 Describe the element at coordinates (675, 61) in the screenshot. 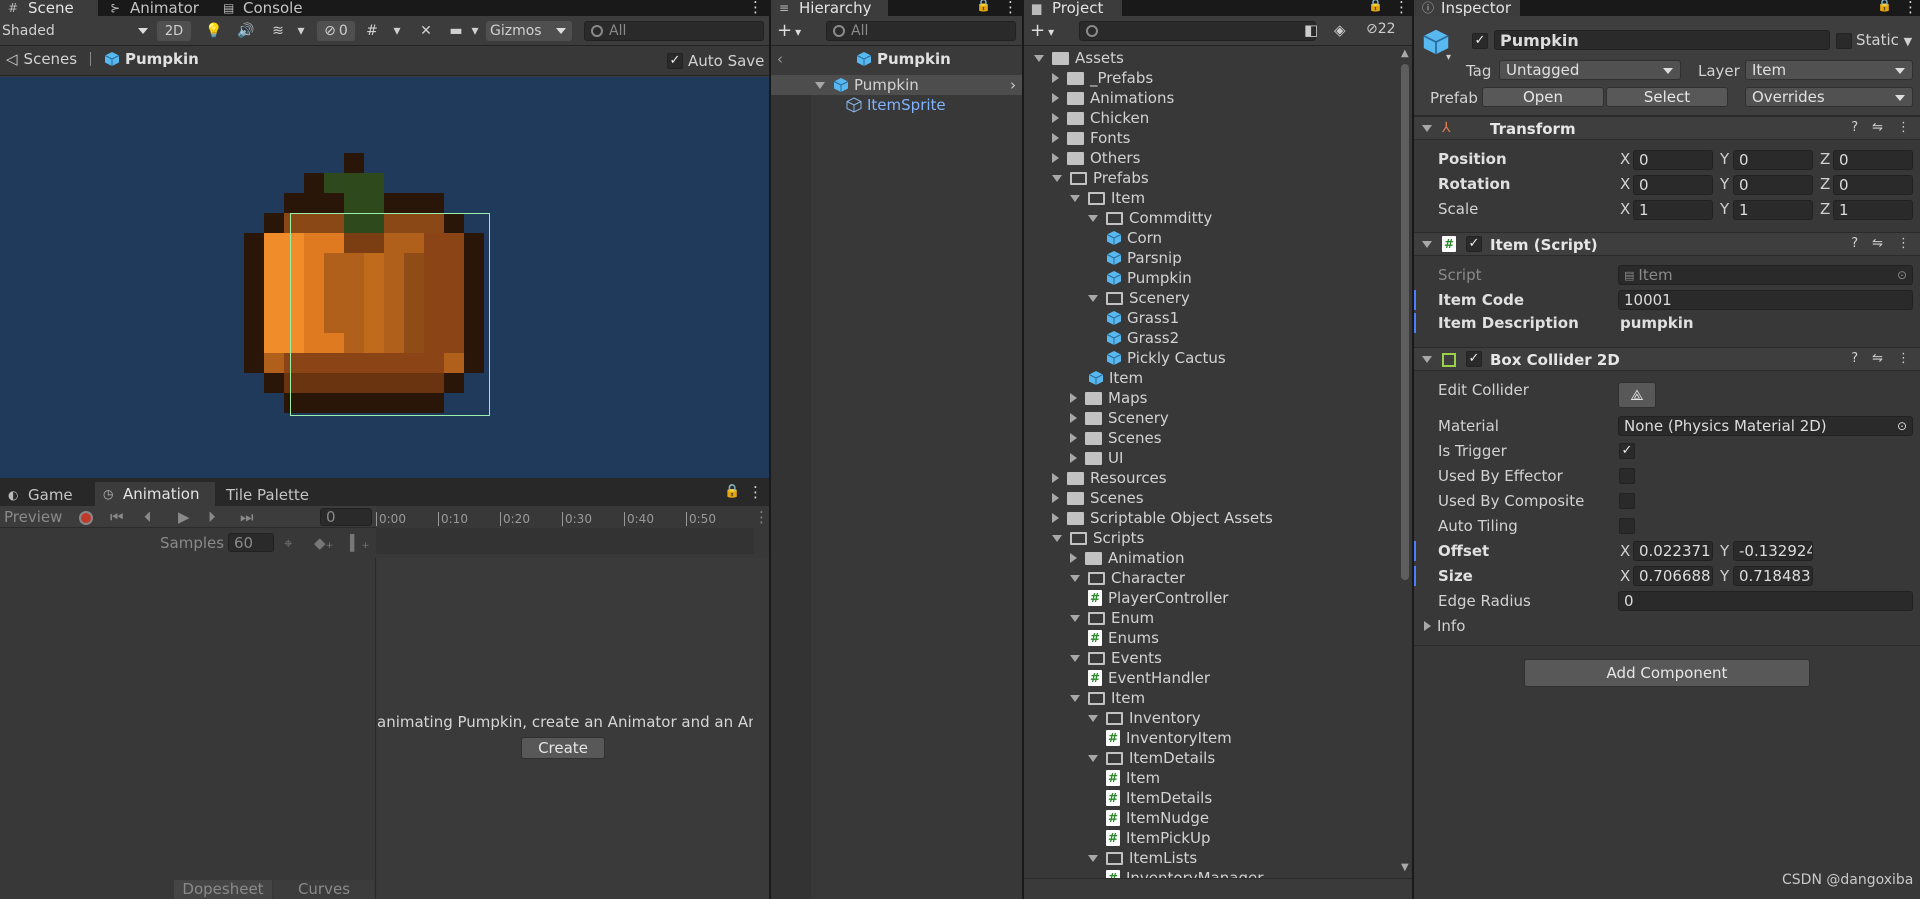

I see `auto-save-checkbox: ✓` at that location.